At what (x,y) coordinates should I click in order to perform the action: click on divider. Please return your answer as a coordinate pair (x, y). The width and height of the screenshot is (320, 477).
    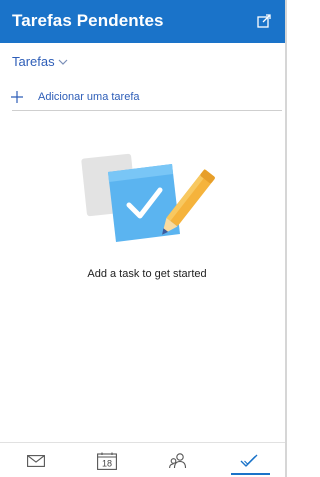
    Looking at the image, I should click on (147, 110).